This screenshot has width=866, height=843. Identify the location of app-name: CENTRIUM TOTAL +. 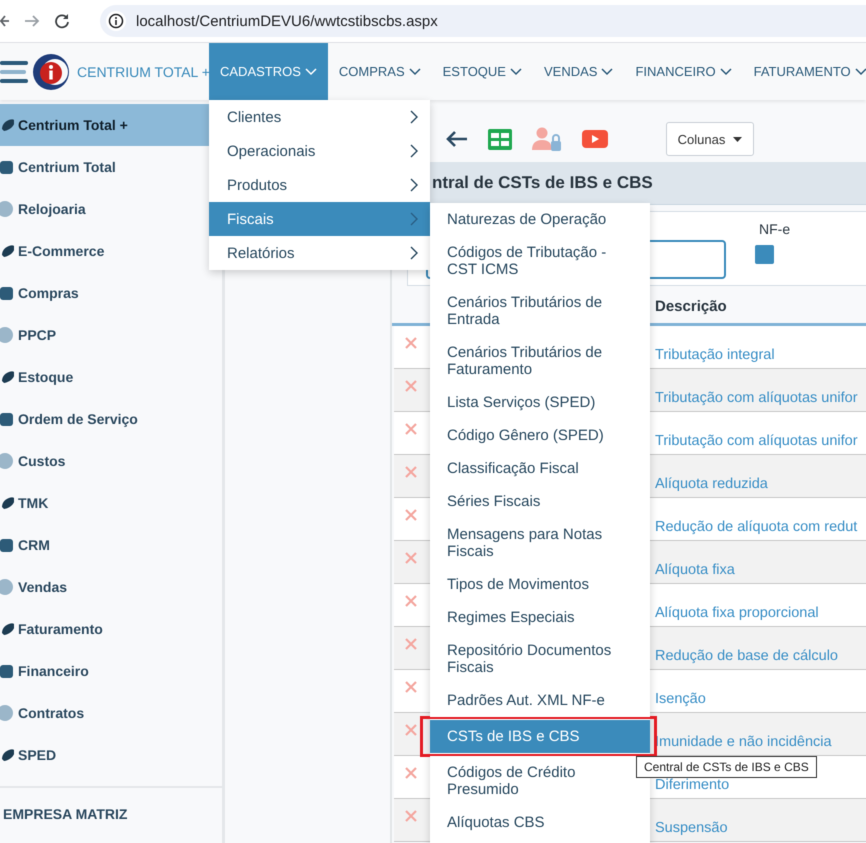
(143, 72).